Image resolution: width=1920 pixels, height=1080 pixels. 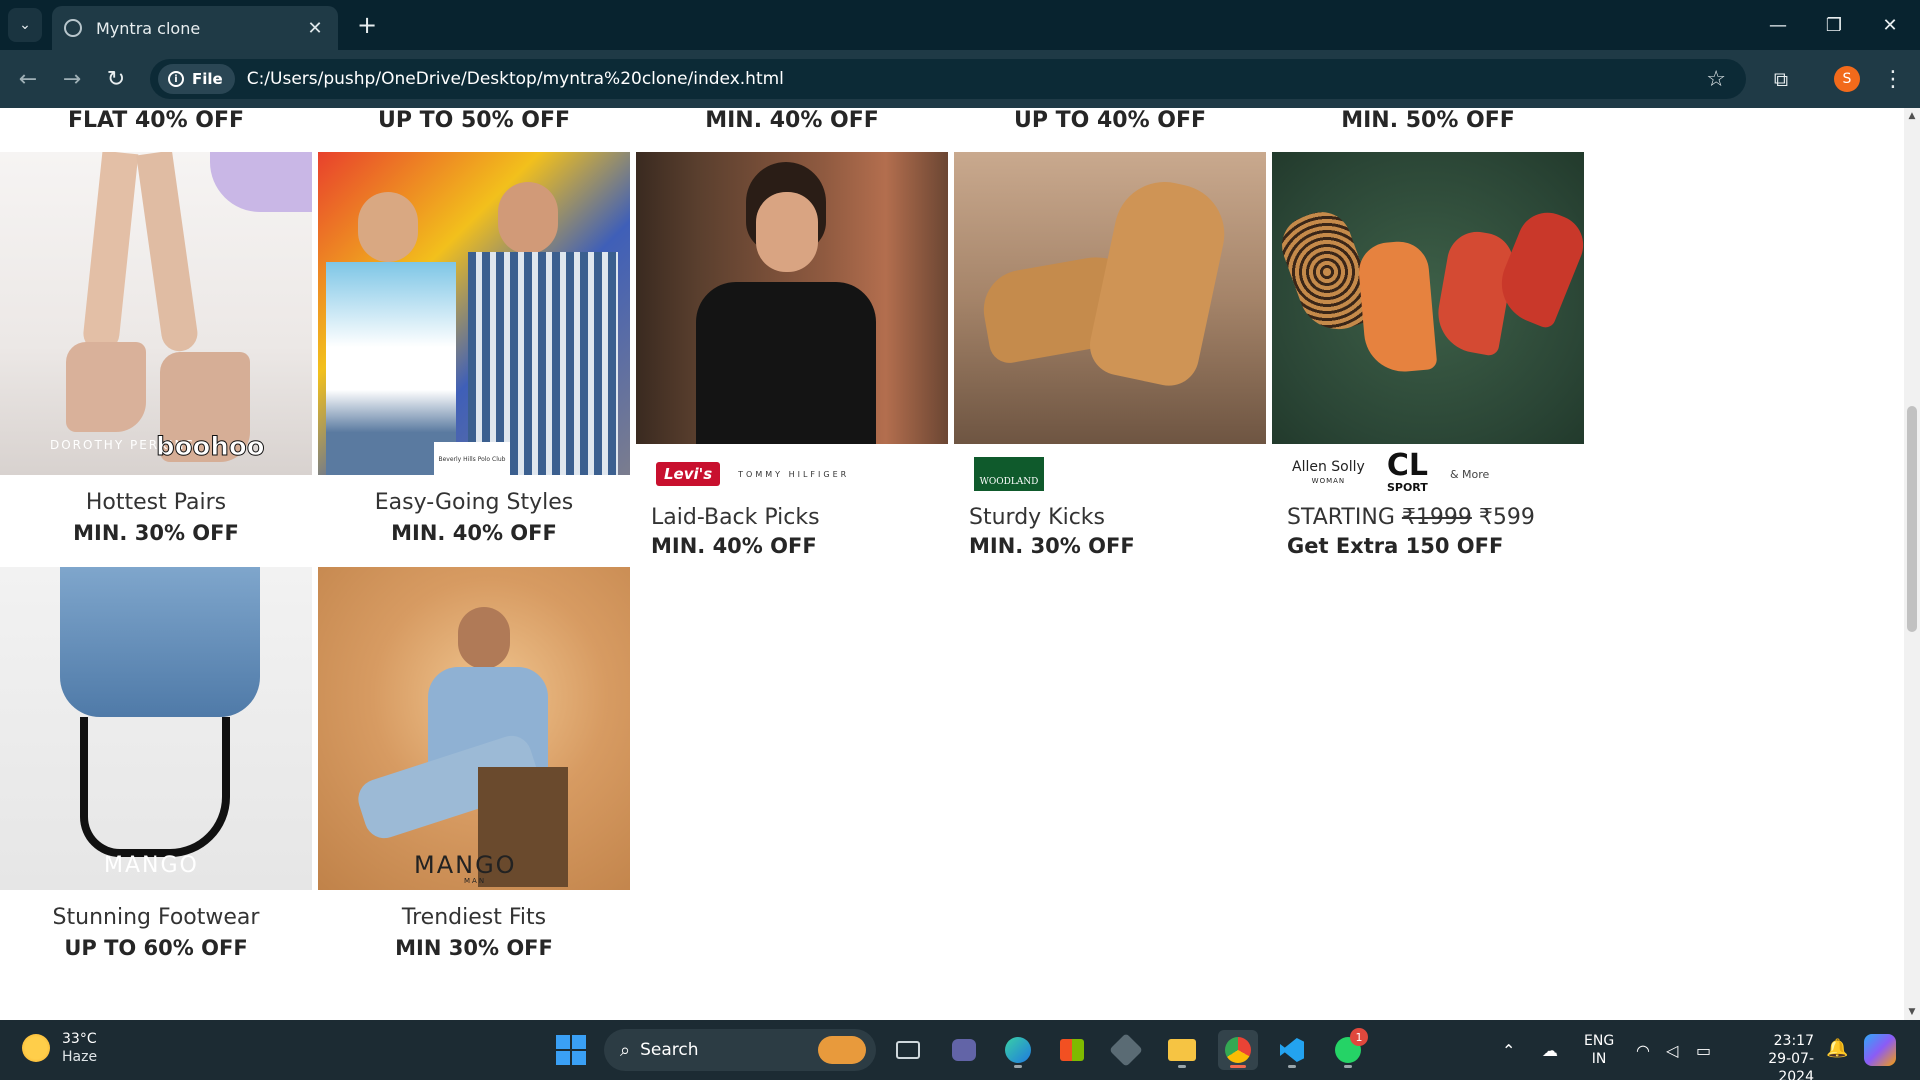 I want to click on tab-list-button: ⌄, so click(x=25, y=25).